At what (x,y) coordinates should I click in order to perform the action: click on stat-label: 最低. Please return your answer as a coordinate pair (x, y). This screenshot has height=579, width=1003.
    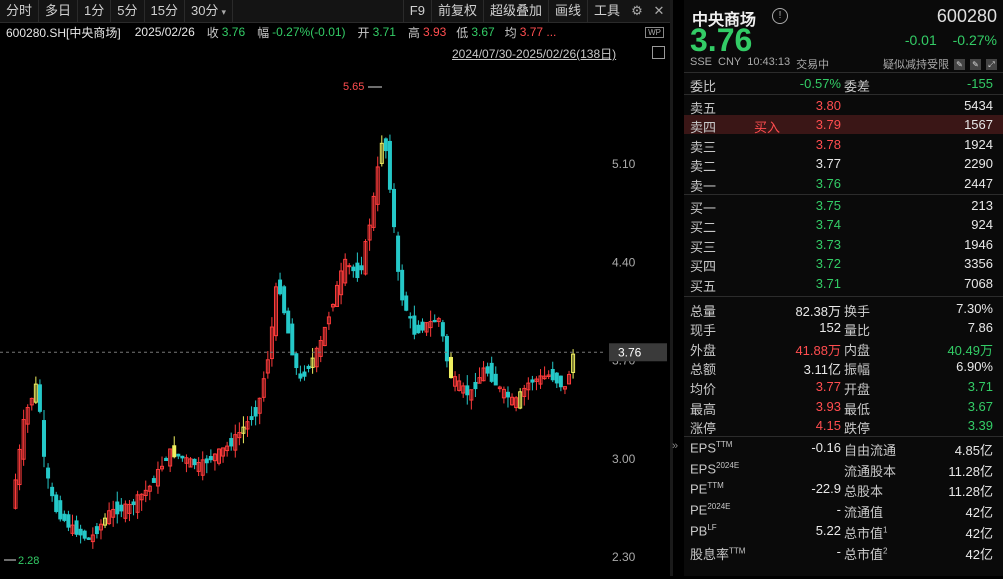
    Looking at the image, I should click on (857, 409).